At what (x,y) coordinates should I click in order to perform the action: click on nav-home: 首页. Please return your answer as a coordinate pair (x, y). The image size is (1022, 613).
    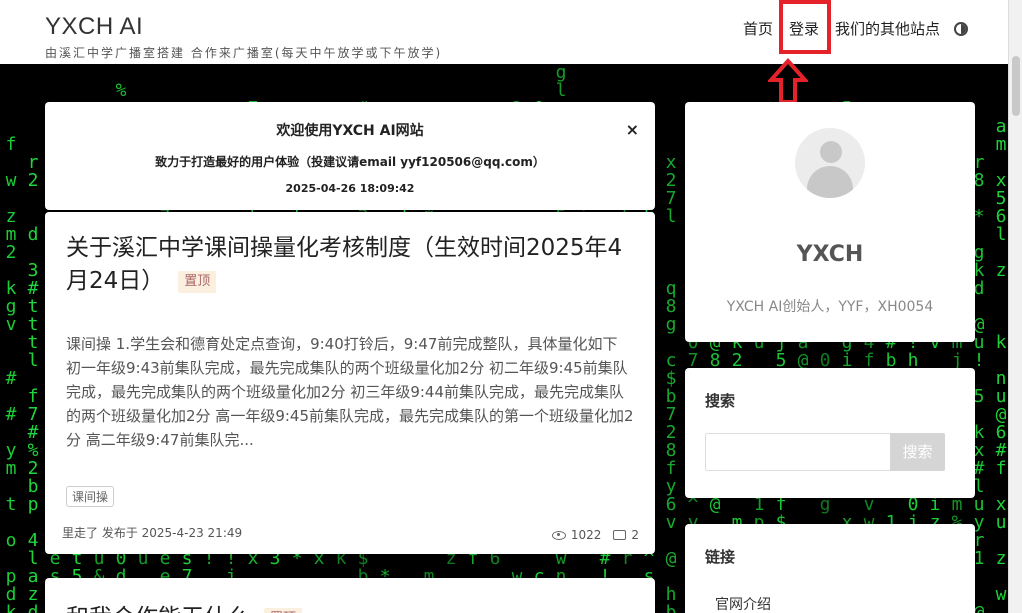
    Looking at the image, I should click on (758, 28).